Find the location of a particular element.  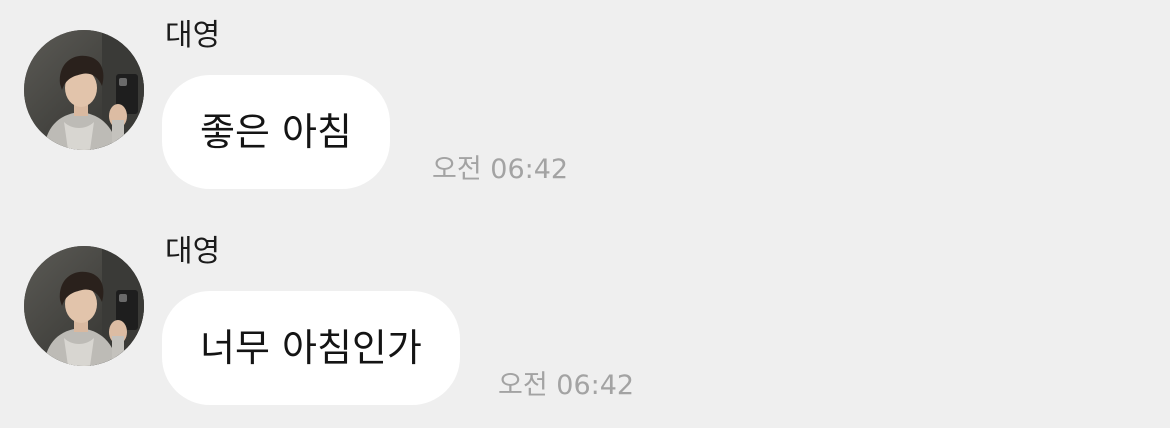

message-bubble: 좋은 아침 is located at coordinates (276, 132).